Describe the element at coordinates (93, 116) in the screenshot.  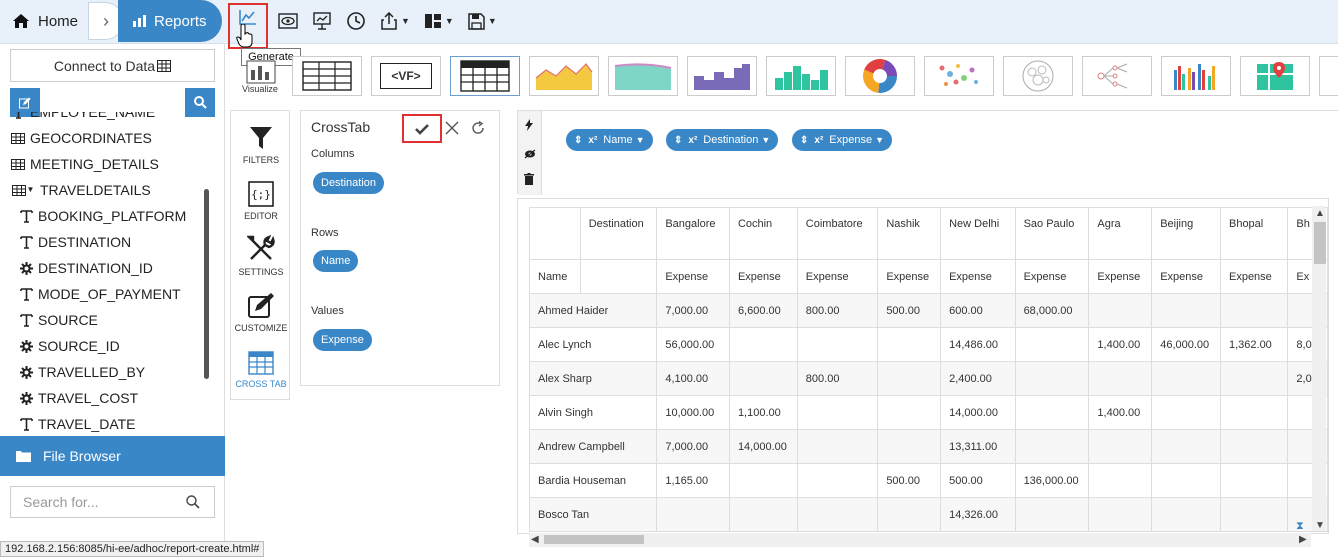
I see `tree-item-label: EMPLOYEE_NAME` at that location.